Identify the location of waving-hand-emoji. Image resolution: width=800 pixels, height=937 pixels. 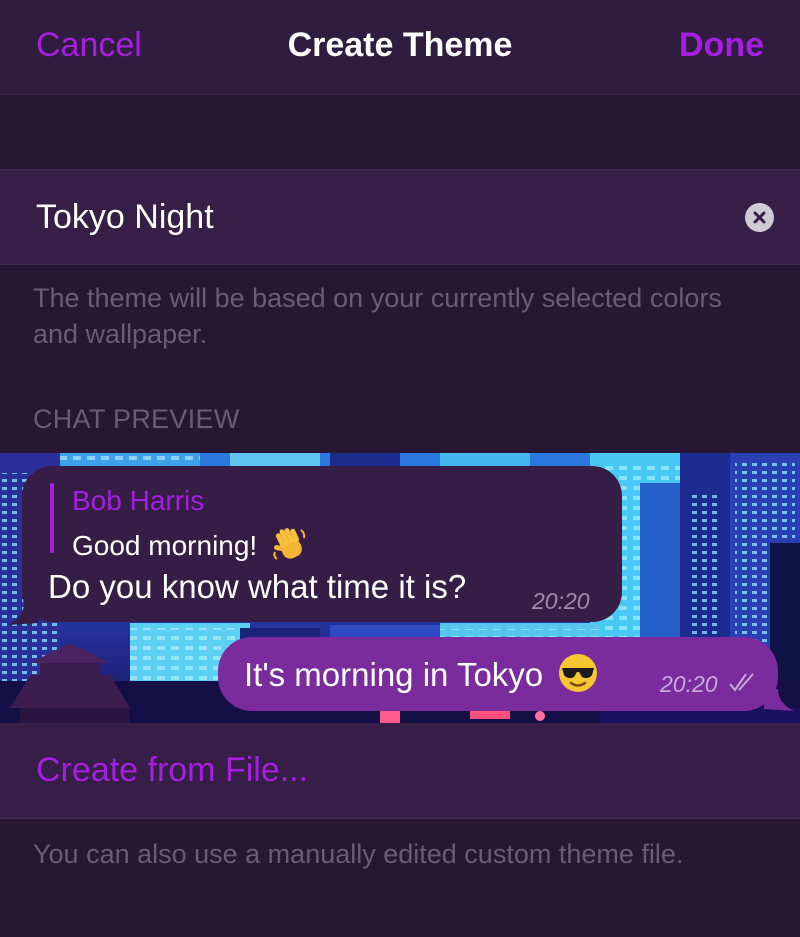
(289, 544).